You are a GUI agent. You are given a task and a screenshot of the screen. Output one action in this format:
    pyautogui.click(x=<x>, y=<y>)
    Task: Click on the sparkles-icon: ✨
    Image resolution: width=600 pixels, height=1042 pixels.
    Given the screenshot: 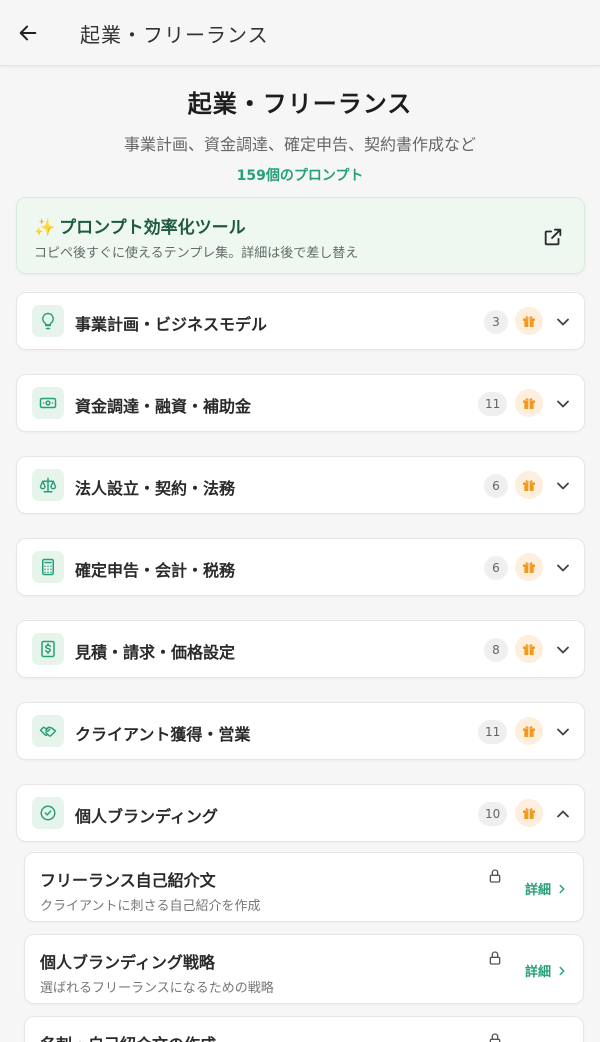 What is the action you would take?
    pyautogui.click(x=45, y=228)
    